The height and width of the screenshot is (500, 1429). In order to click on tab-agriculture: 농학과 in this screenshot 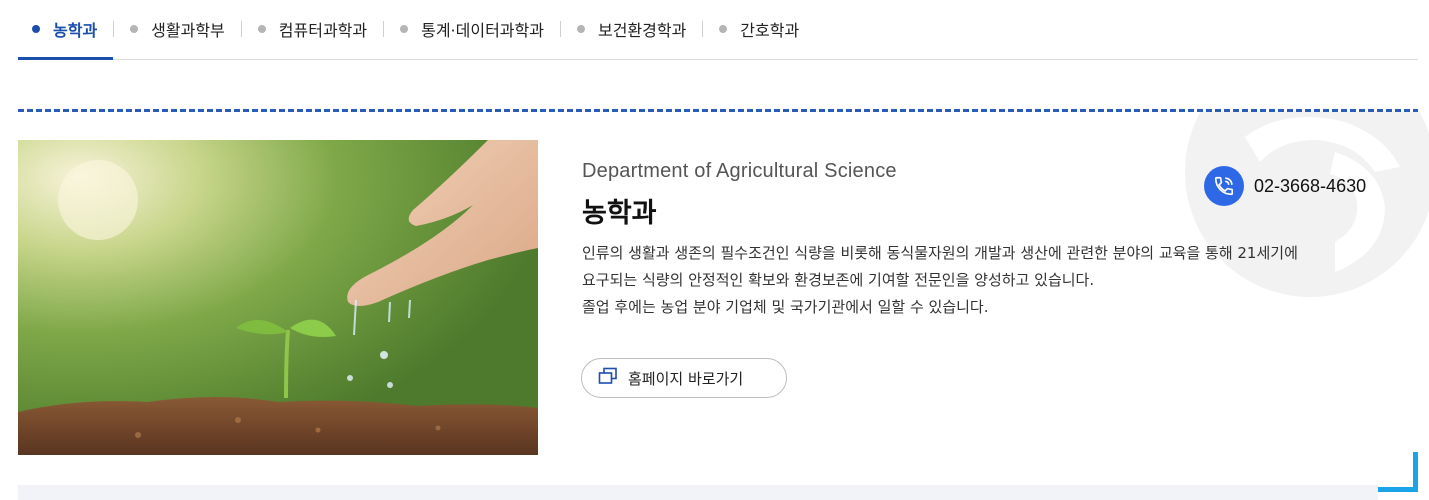, I will do `click(66, 30)`.